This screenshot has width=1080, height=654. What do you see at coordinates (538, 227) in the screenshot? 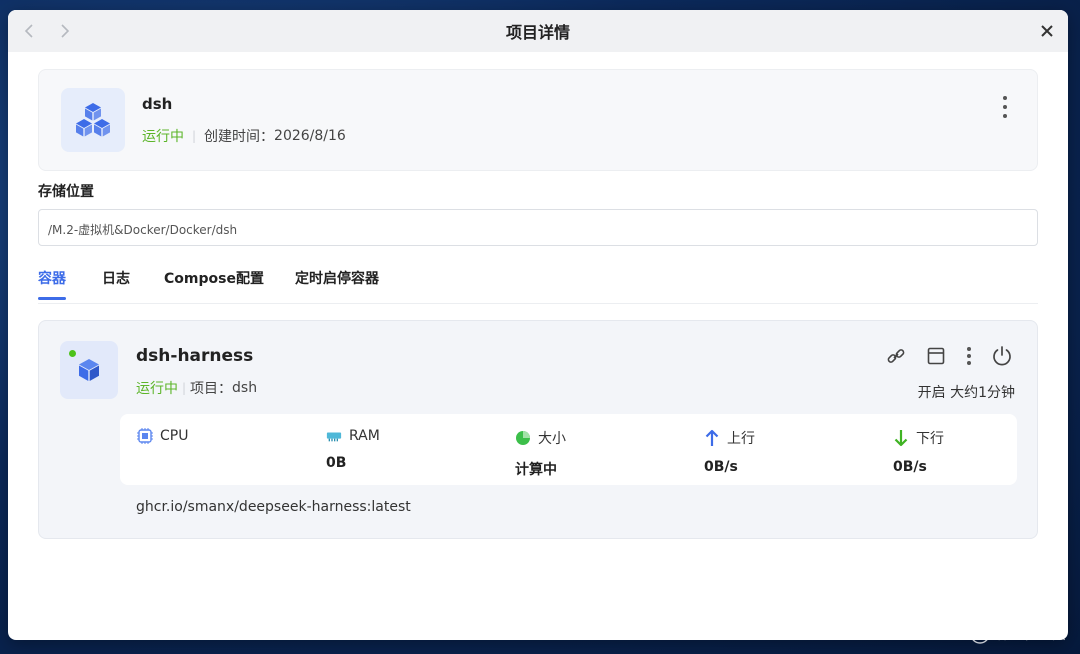
I see `storage-path-field: /M.2-虚拟机&Docker/Docker/dsh` at bounding box center [538, 227].